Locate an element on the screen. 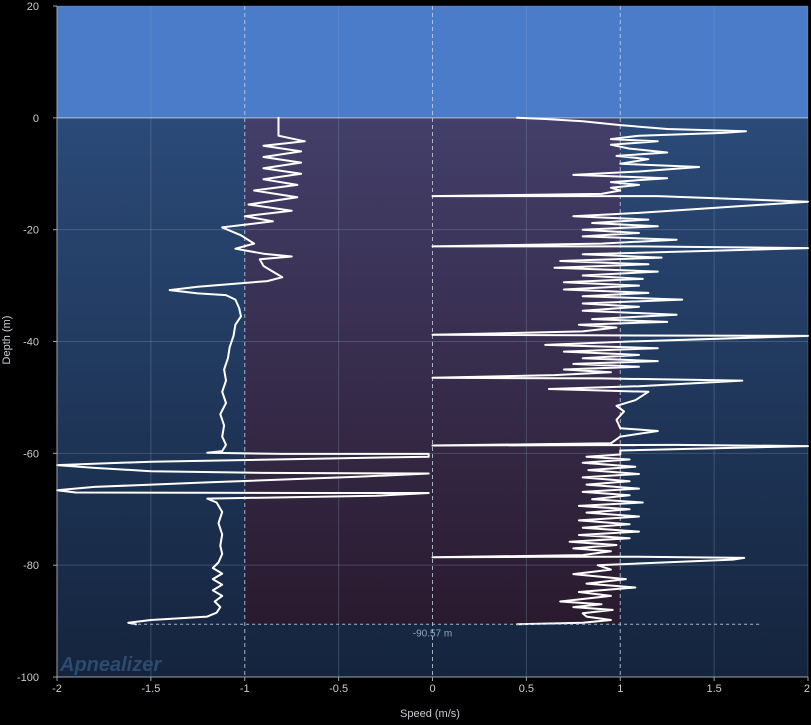 The height and width of the screenshot is (725, 811). y-tick-label: -60 is located at coordinates (31, 454).